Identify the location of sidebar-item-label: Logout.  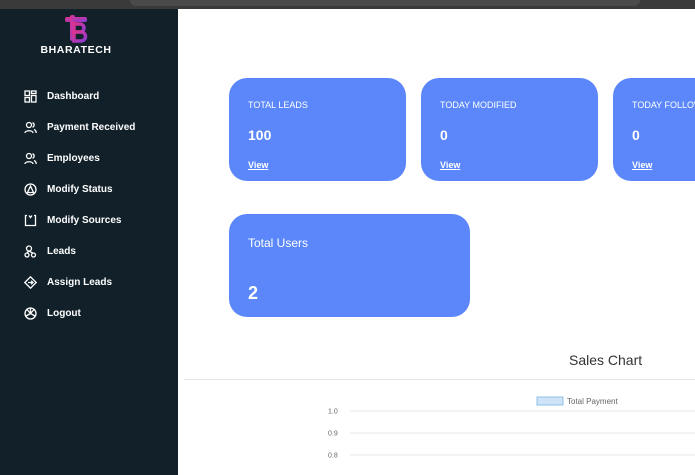
(64, 313).